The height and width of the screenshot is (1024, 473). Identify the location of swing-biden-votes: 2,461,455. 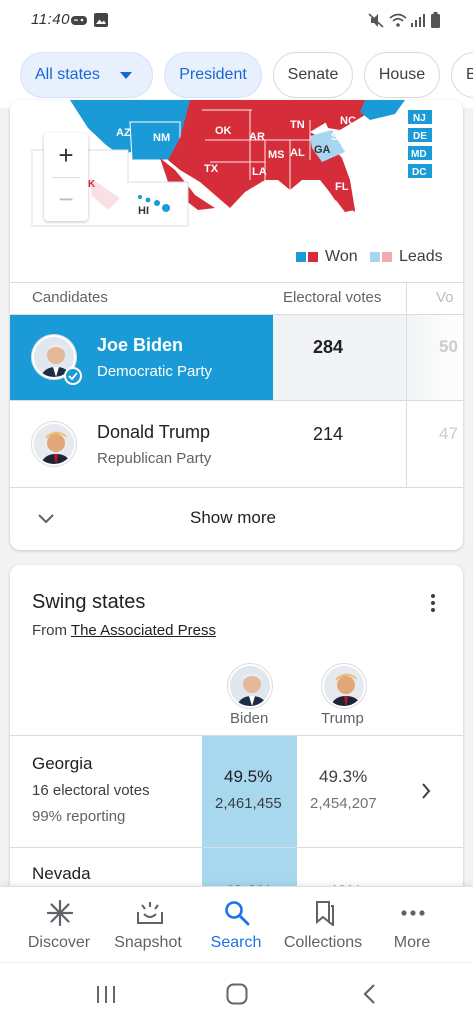
(248, 803).